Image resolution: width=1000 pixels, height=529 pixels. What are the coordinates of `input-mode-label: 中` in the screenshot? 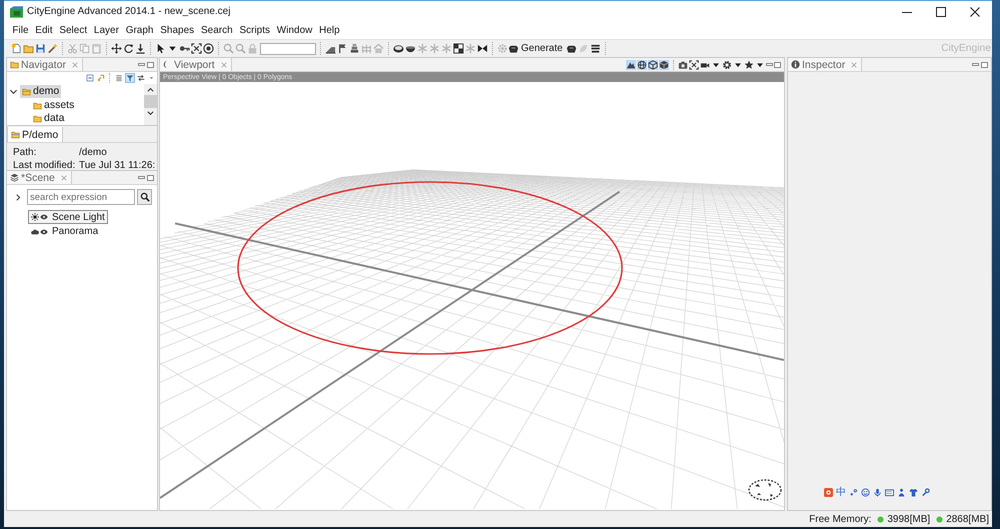 It's located at (841, 492).